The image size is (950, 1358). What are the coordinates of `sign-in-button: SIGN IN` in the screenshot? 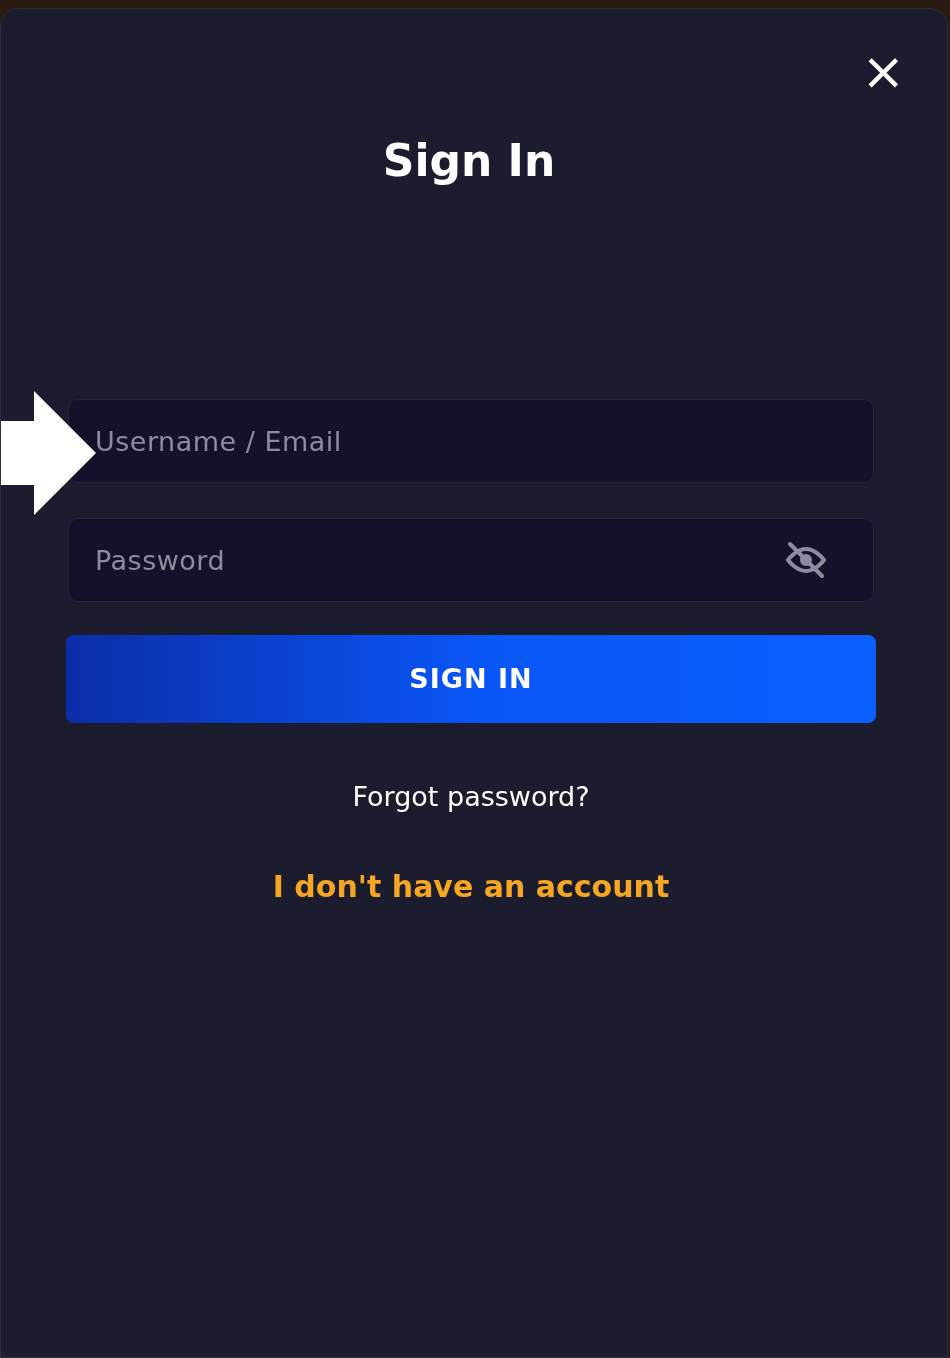 It's located at (471, 679).